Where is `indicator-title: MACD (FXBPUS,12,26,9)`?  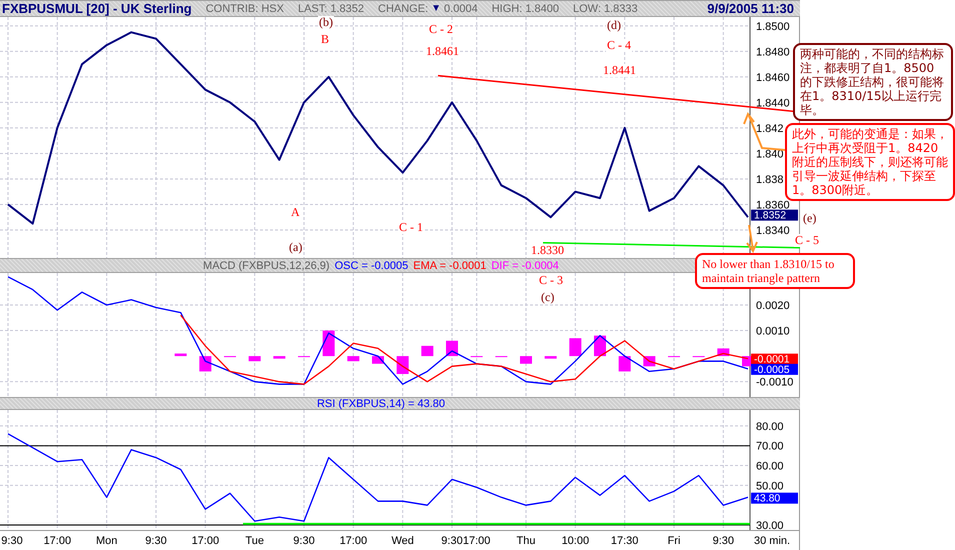
indicator-title: MACD (FXBPUS,12,26,9) is located at coordinates (266, 266).